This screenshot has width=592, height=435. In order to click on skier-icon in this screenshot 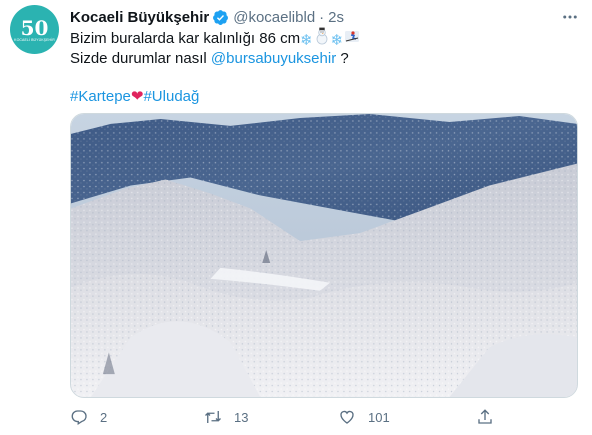, I will do `click(352, 36)`.